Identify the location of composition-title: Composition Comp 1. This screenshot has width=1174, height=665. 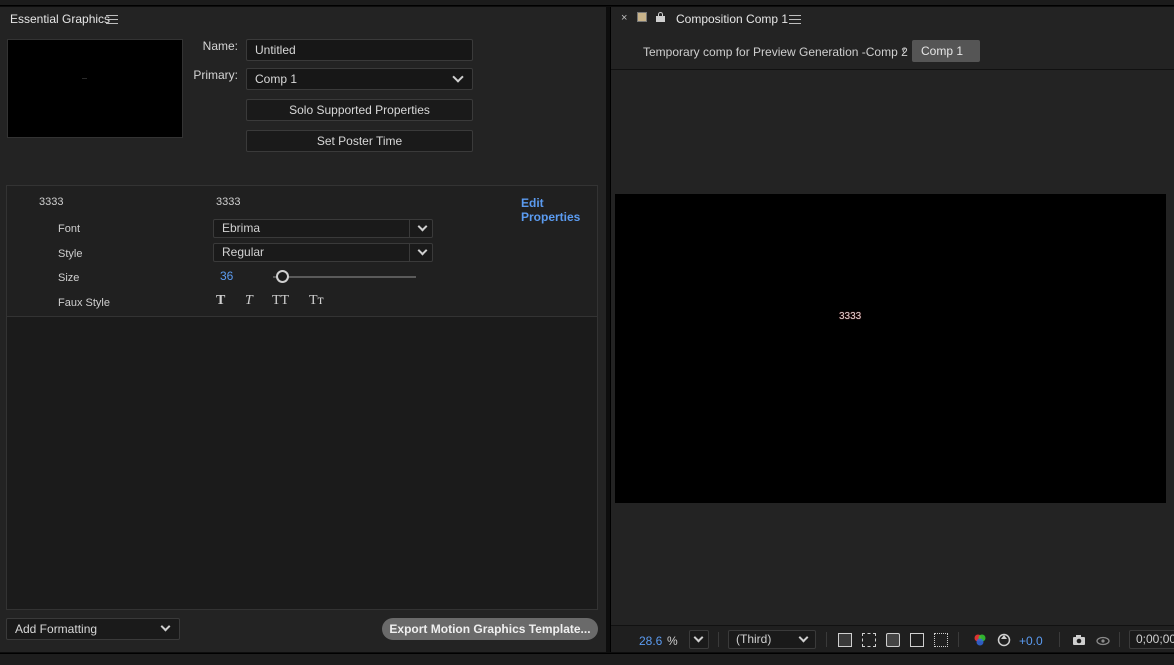
(732, 19).